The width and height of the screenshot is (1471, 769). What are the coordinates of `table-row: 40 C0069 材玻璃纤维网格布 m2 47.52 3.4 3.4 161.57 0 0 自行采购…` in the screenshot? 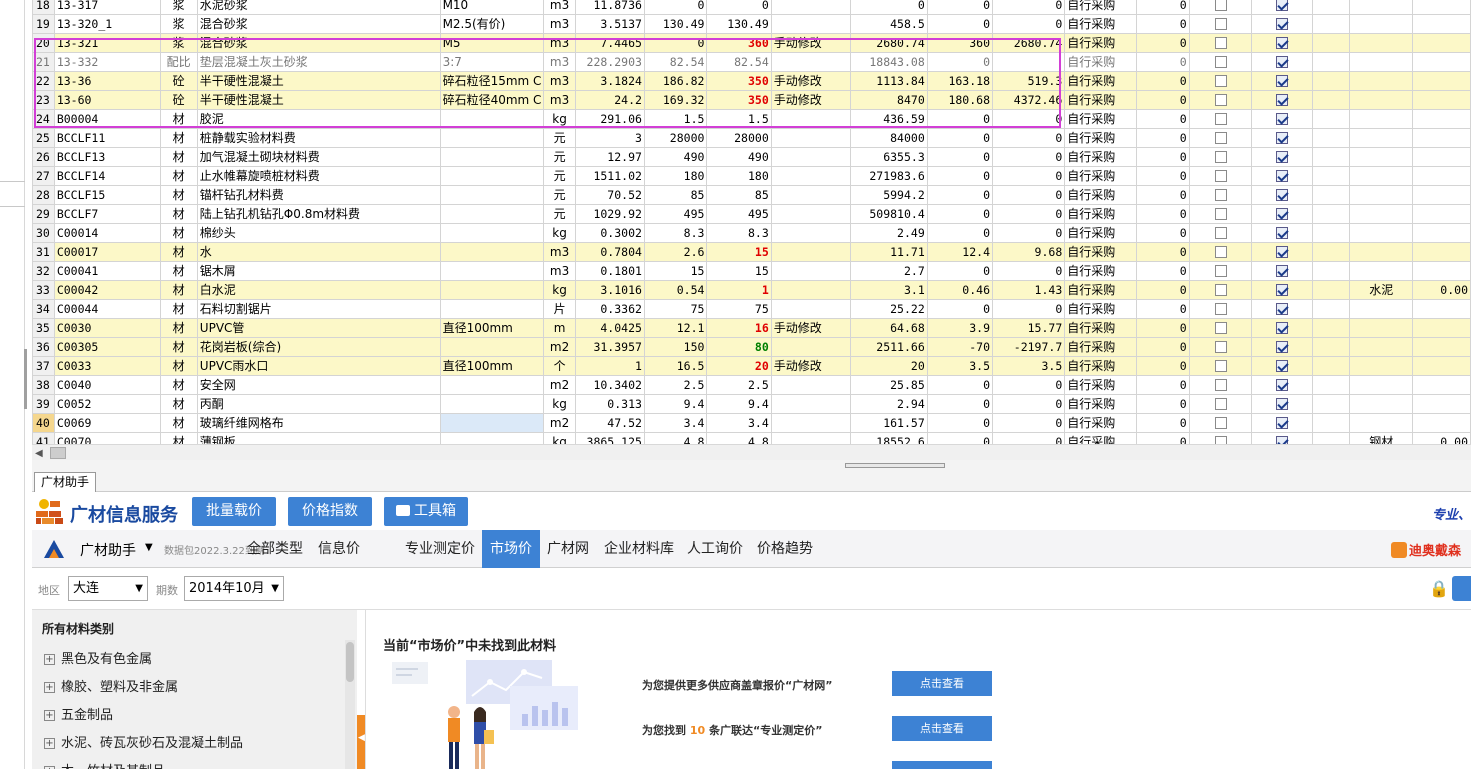 It's located at (751, 423).